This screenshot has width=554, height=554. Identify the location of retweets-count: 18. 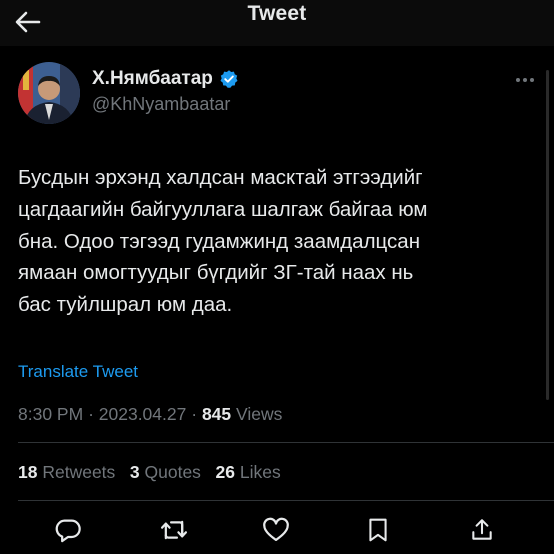
(28, 472).